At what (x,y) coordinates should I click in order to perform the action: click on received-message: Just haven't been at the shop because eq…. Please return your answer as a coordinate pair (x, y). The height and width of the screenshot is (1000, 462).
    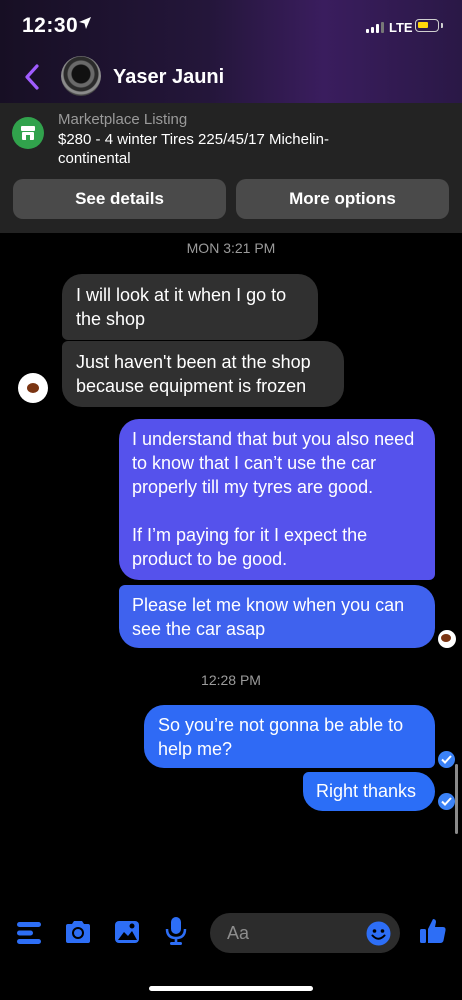
    Looking at the image, I should click on (203, 374).